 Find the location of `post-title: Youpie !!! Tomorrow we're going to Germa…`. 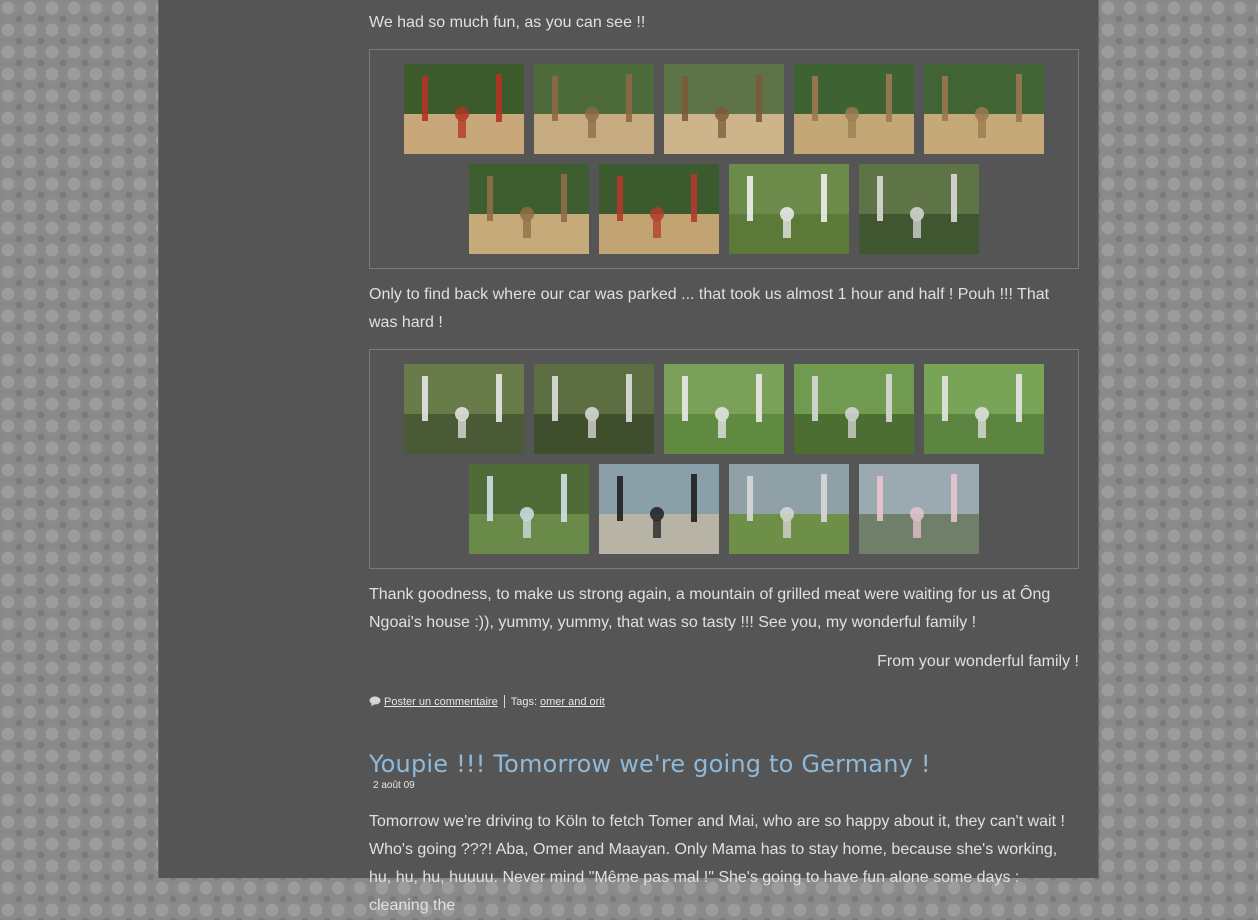

post-title: Youpie !!! Tomorrow we're going to Germa… is located at coordinates (724, 764).